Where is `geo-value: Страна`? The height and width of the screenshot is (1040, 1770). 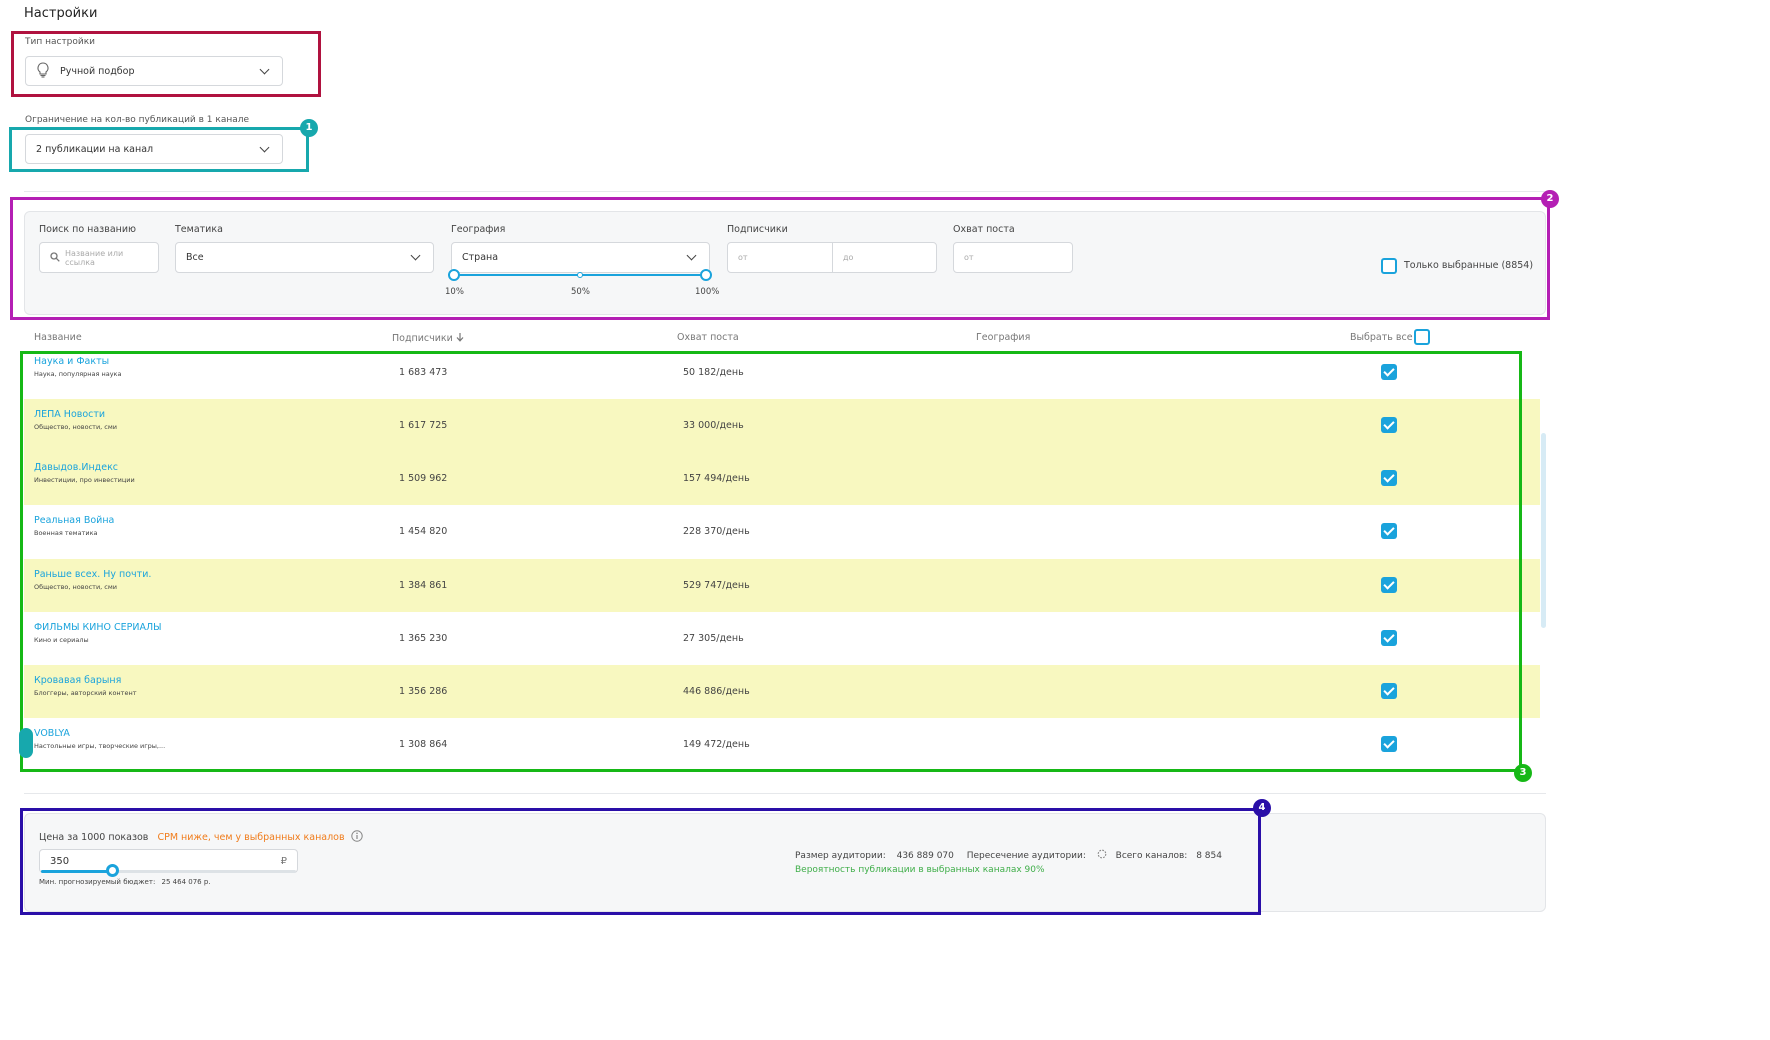
geo-value: Страна is located at coordinates (480, 257).